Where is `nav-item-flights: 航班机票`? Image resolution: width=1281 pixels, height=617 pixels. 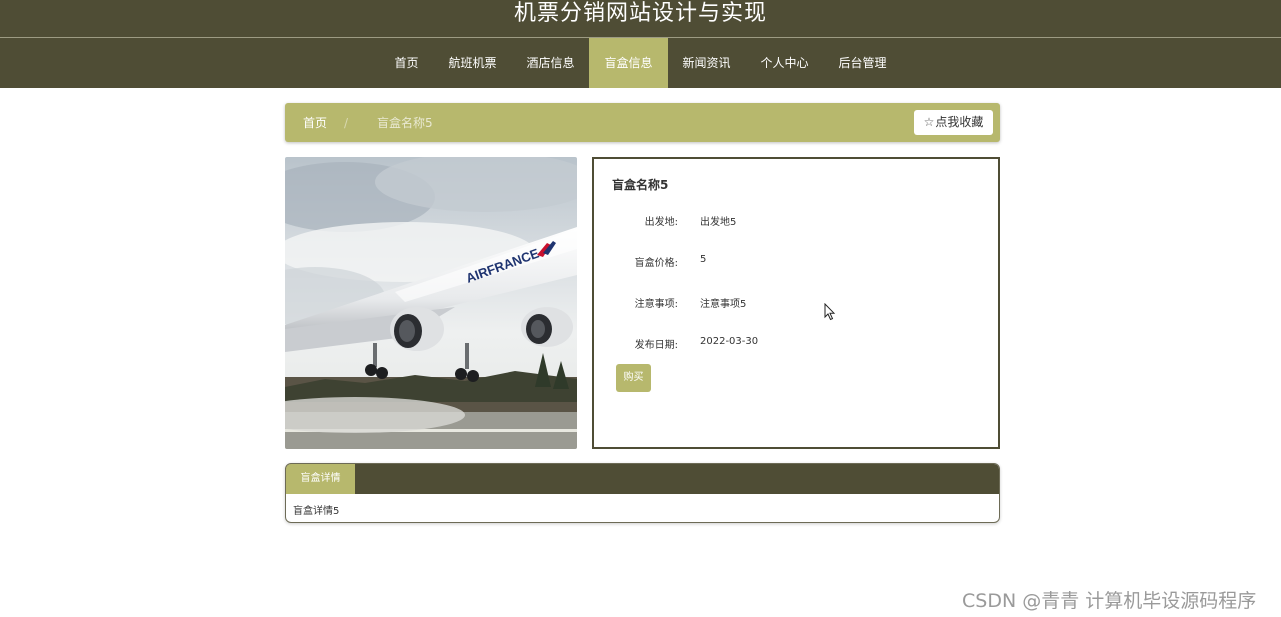
nav-item-flights: 航班机票 is located at coordinates (472, 63).